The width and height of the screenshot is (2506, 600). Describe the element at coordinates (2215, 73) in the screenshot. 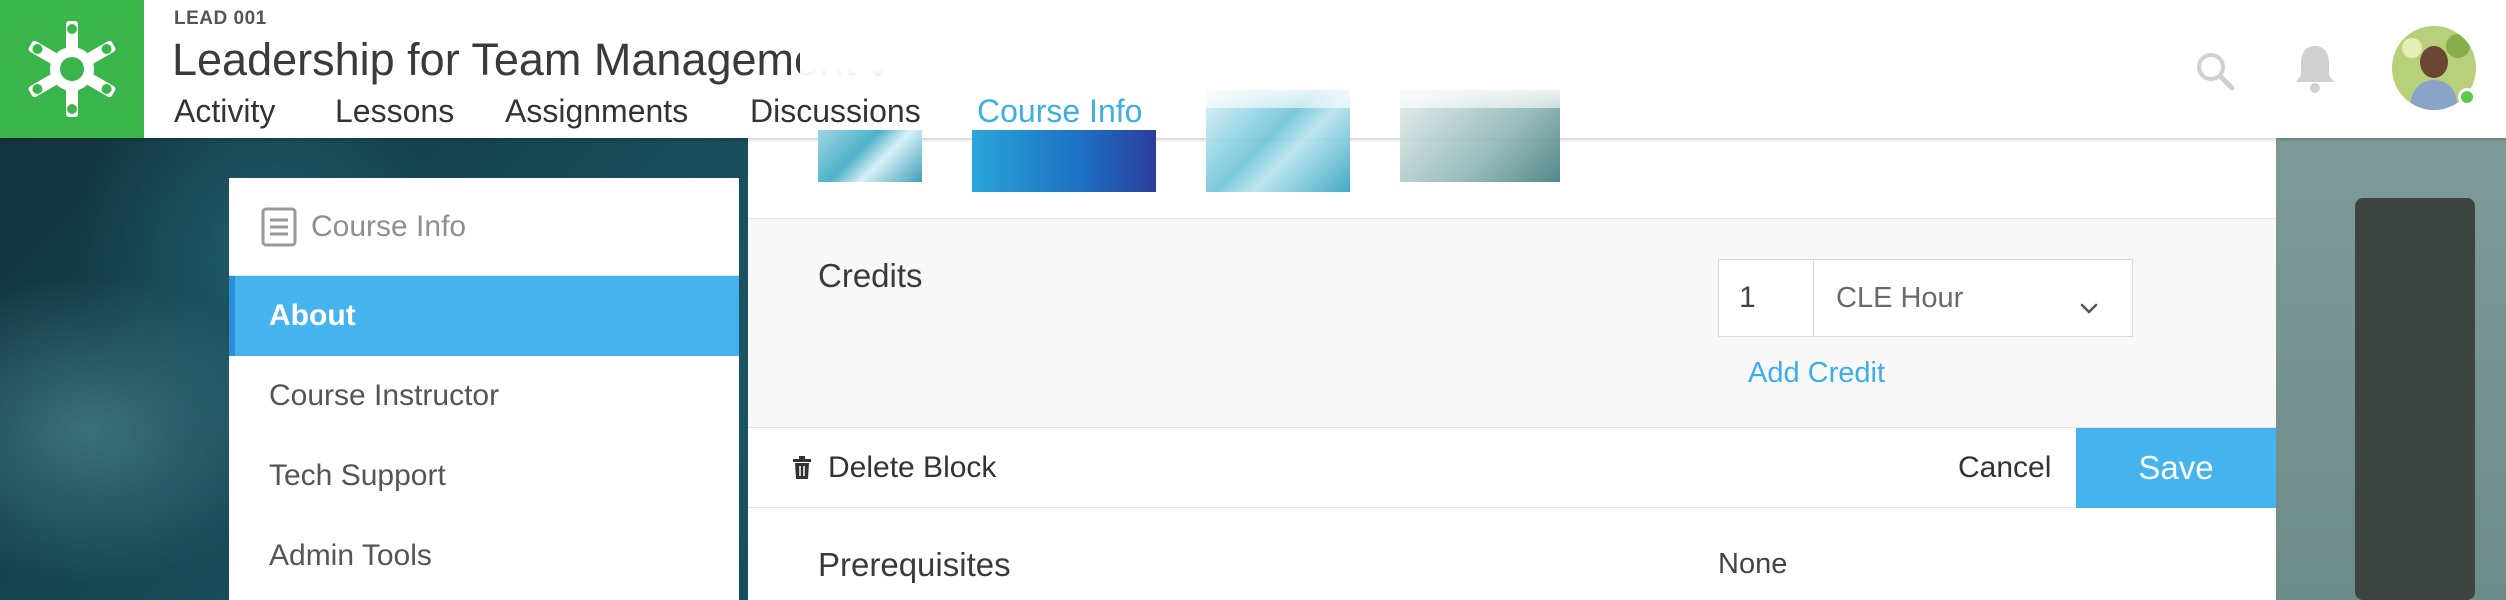

I see `search-icon` at that location.